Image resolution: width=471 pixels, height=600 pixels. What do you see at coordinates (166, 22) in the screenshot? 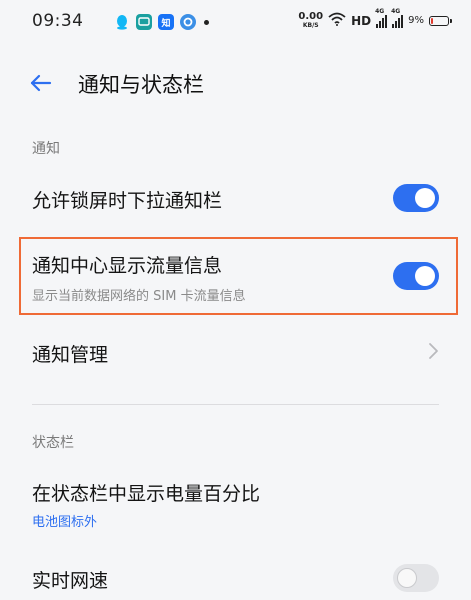
I see `zhihu-icon: 知` at bounding box center [166, 22].